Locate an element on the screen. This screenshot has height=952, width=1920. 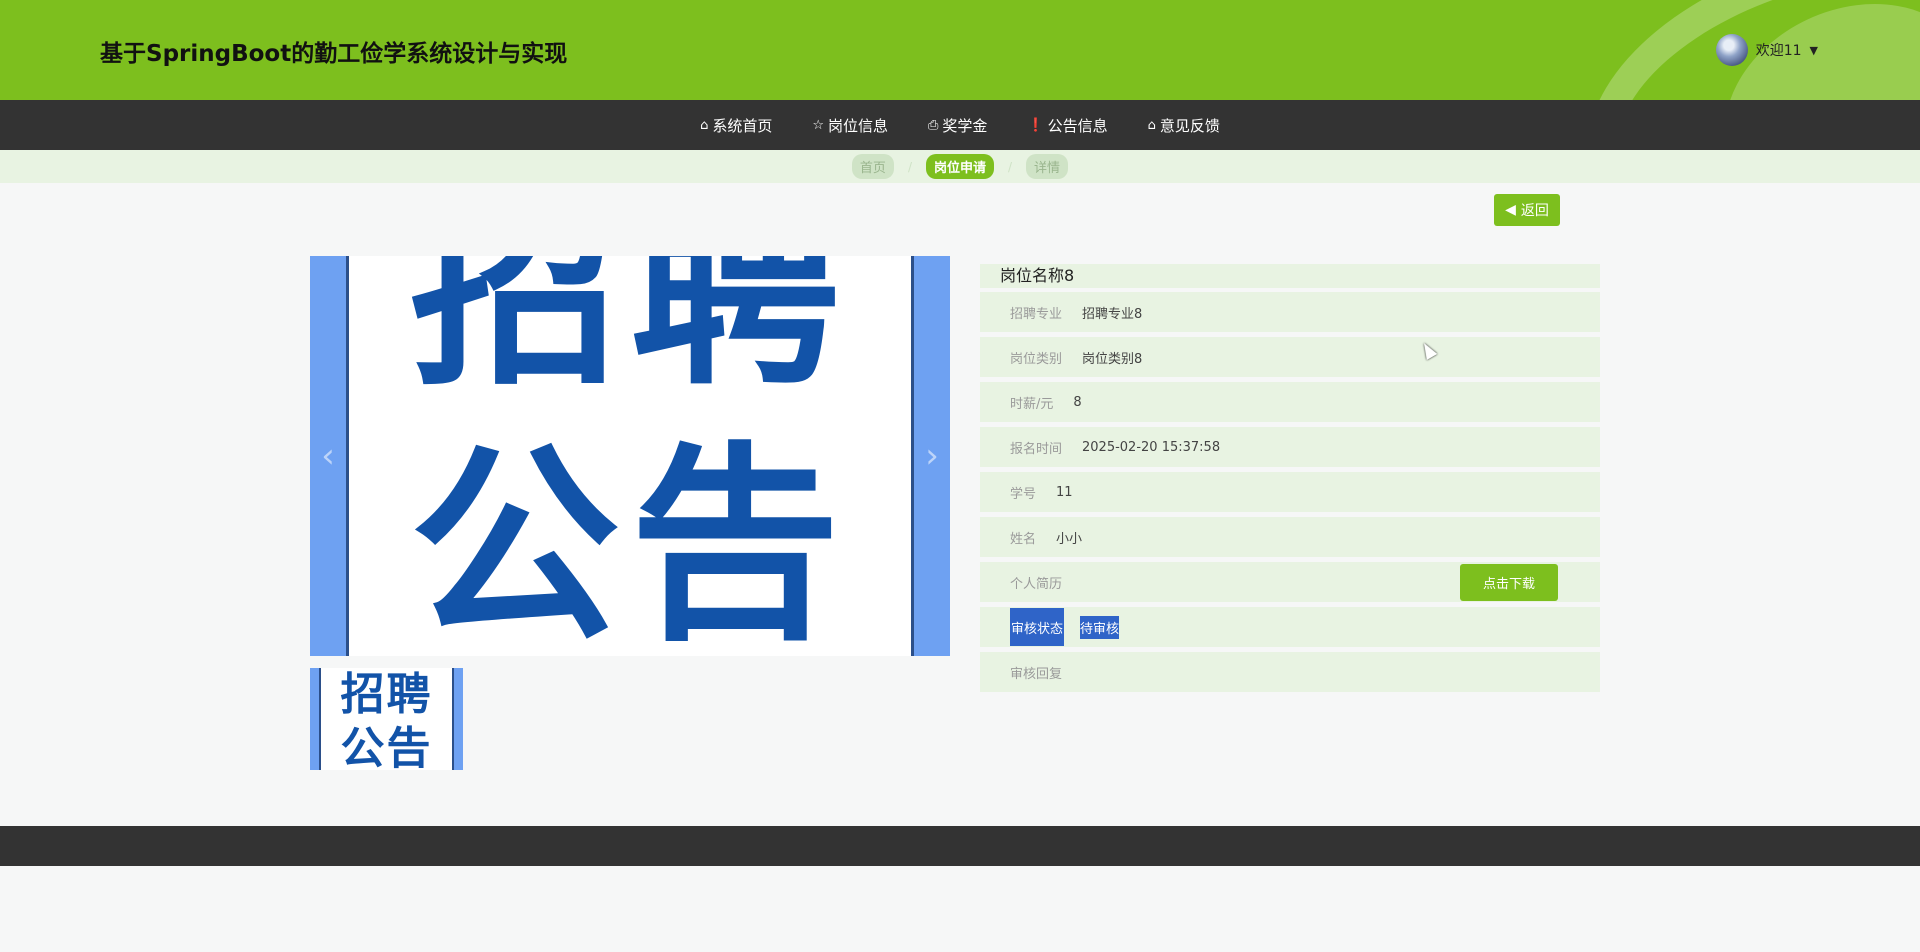
bag-icon: ⎙ is located at coordinates (933, 125).